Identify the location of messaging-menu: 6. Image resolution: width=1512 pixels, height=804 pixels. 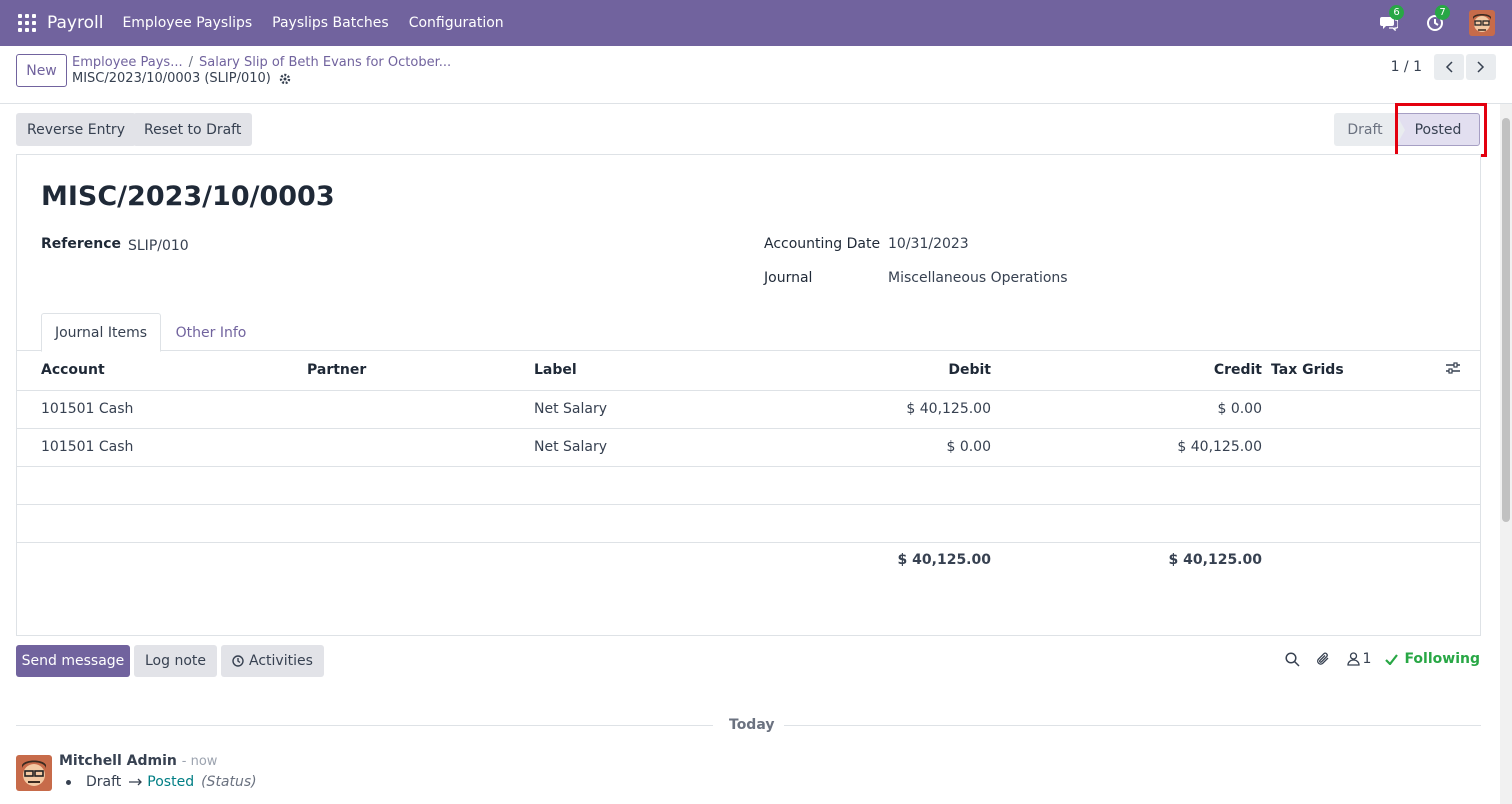
(1390, 20).